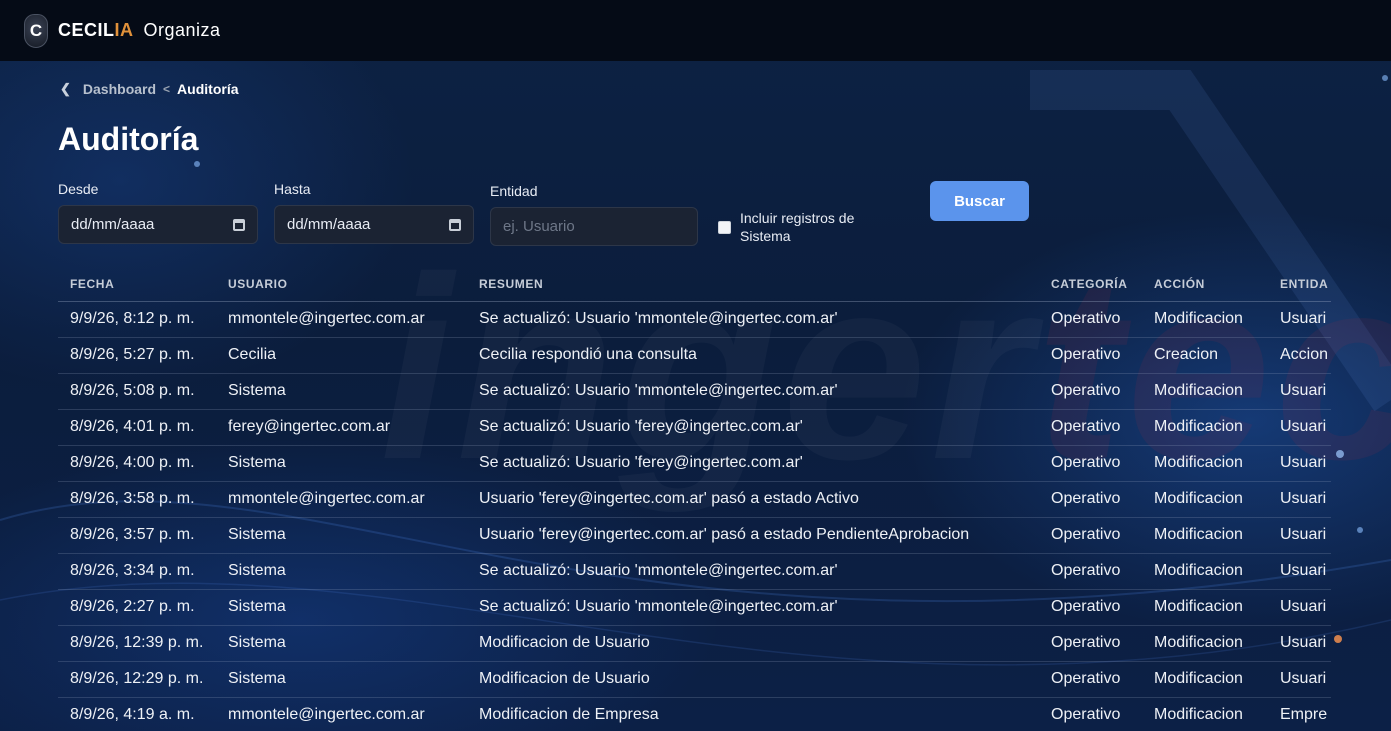 This screenshot has height=731, width=1391. I want to click on column-header-accion: ACCIÓN, so click(1205, 284).